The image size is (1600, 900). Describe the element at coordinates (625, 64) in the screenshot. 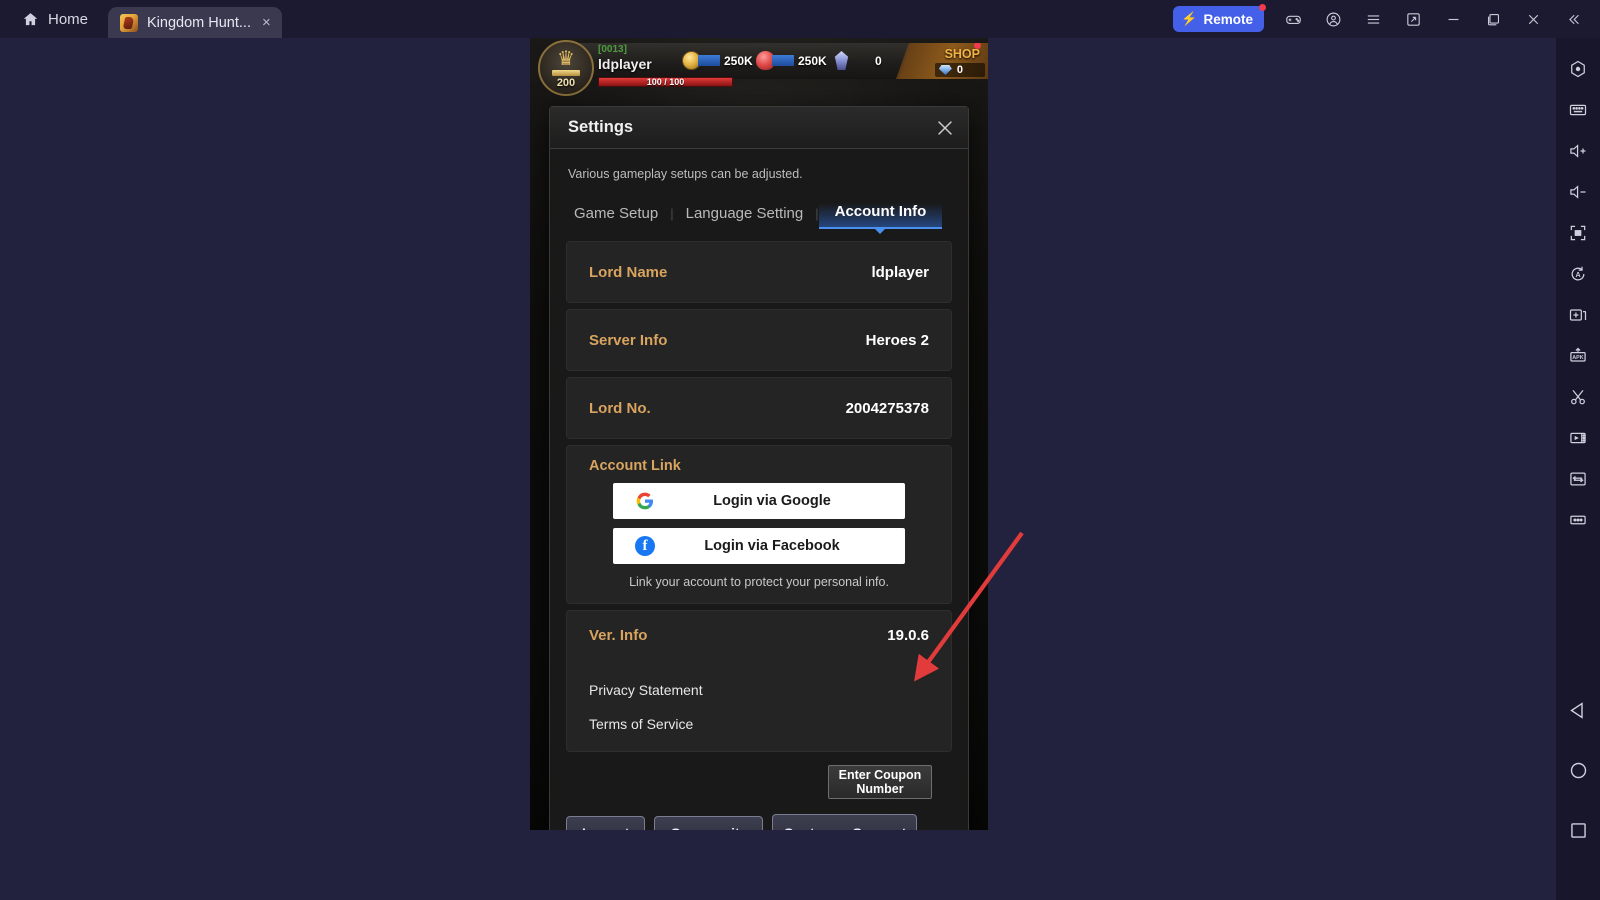

I see `player-name: ldplayer` at that location.